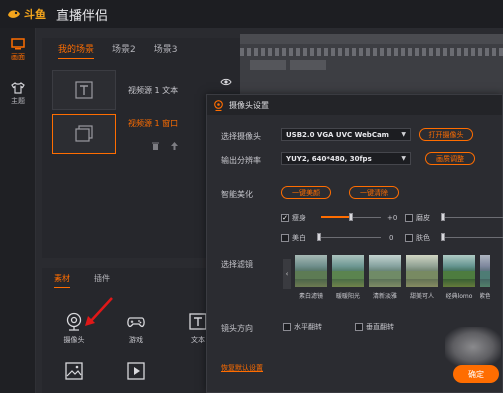 This screenshot has width=503, height=393. I want to click on filter-label: 暖暖阳光, so click(347, 296).